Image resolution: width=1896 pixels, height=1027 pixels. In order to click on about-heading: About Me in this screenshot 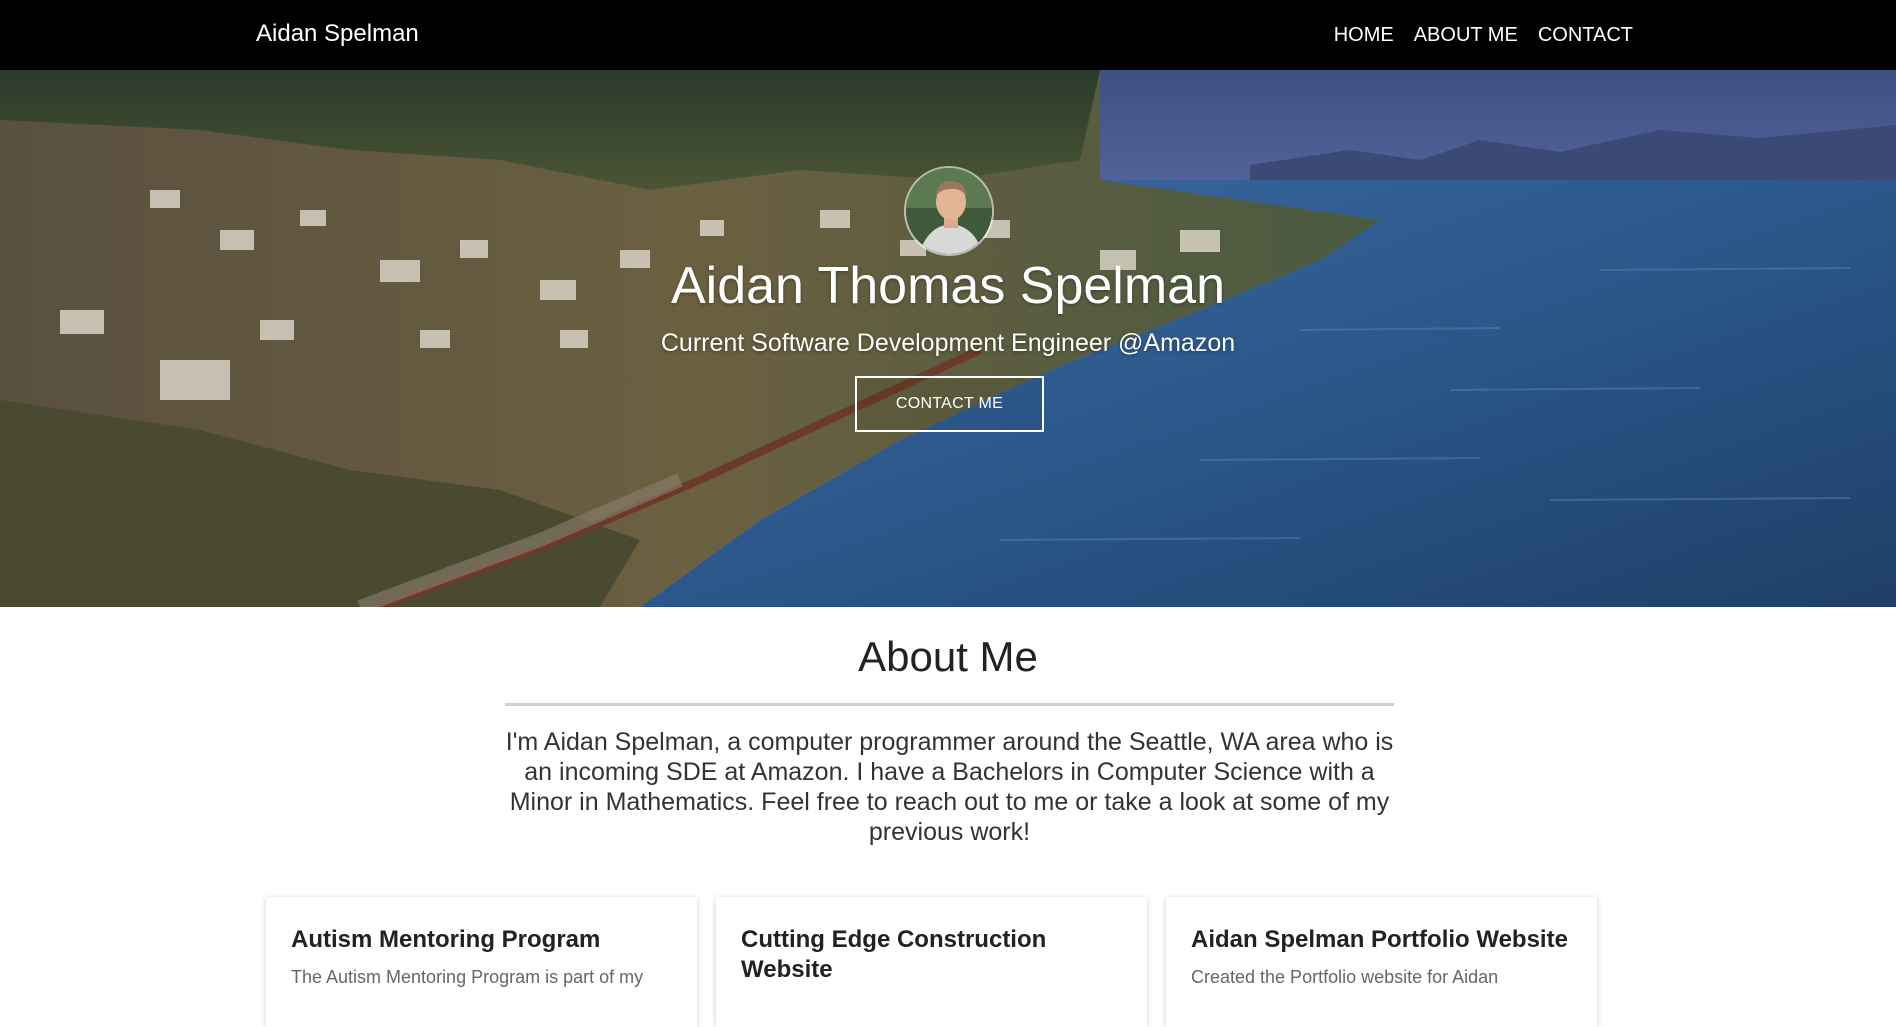, I will do `click(948, 656)`.